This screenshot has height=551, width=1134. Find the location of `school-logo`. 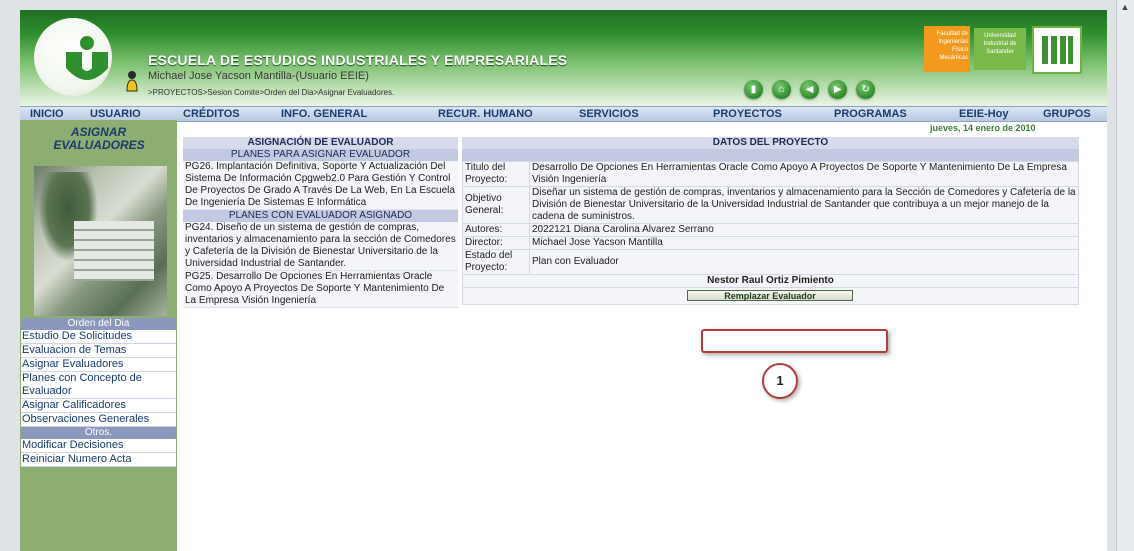

school-logo is located at coordinates (73, 57).